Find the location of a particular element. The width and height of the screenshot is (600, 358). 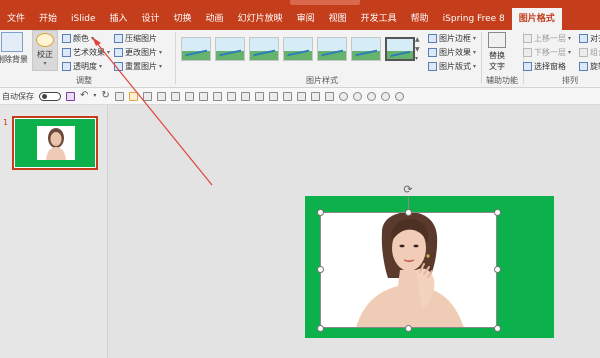

rotate-icon is located at coordinates (583, 66).